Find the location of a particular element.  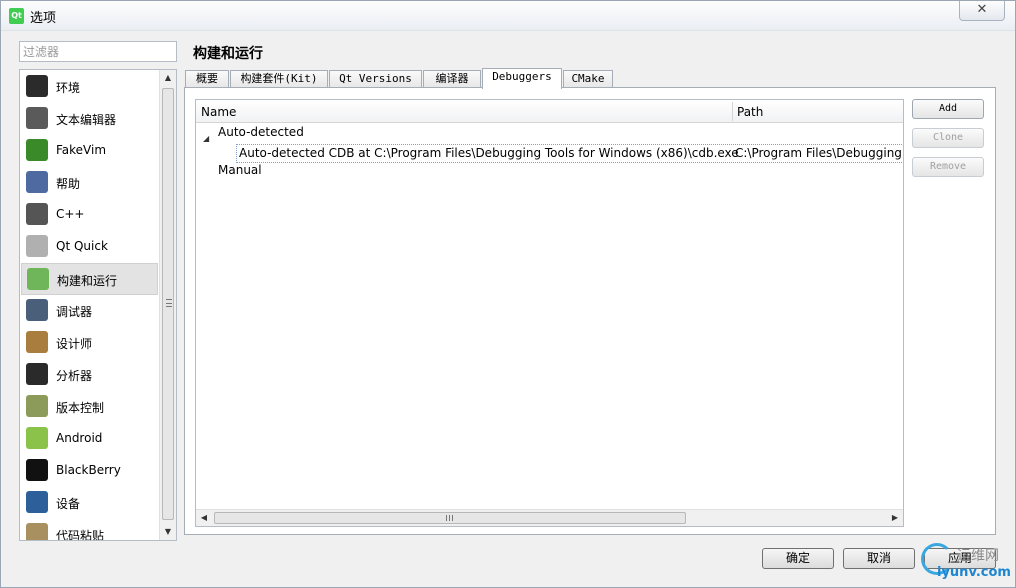

title-bar: Qt 选项 ✕ is located at coordinates (508, 16).